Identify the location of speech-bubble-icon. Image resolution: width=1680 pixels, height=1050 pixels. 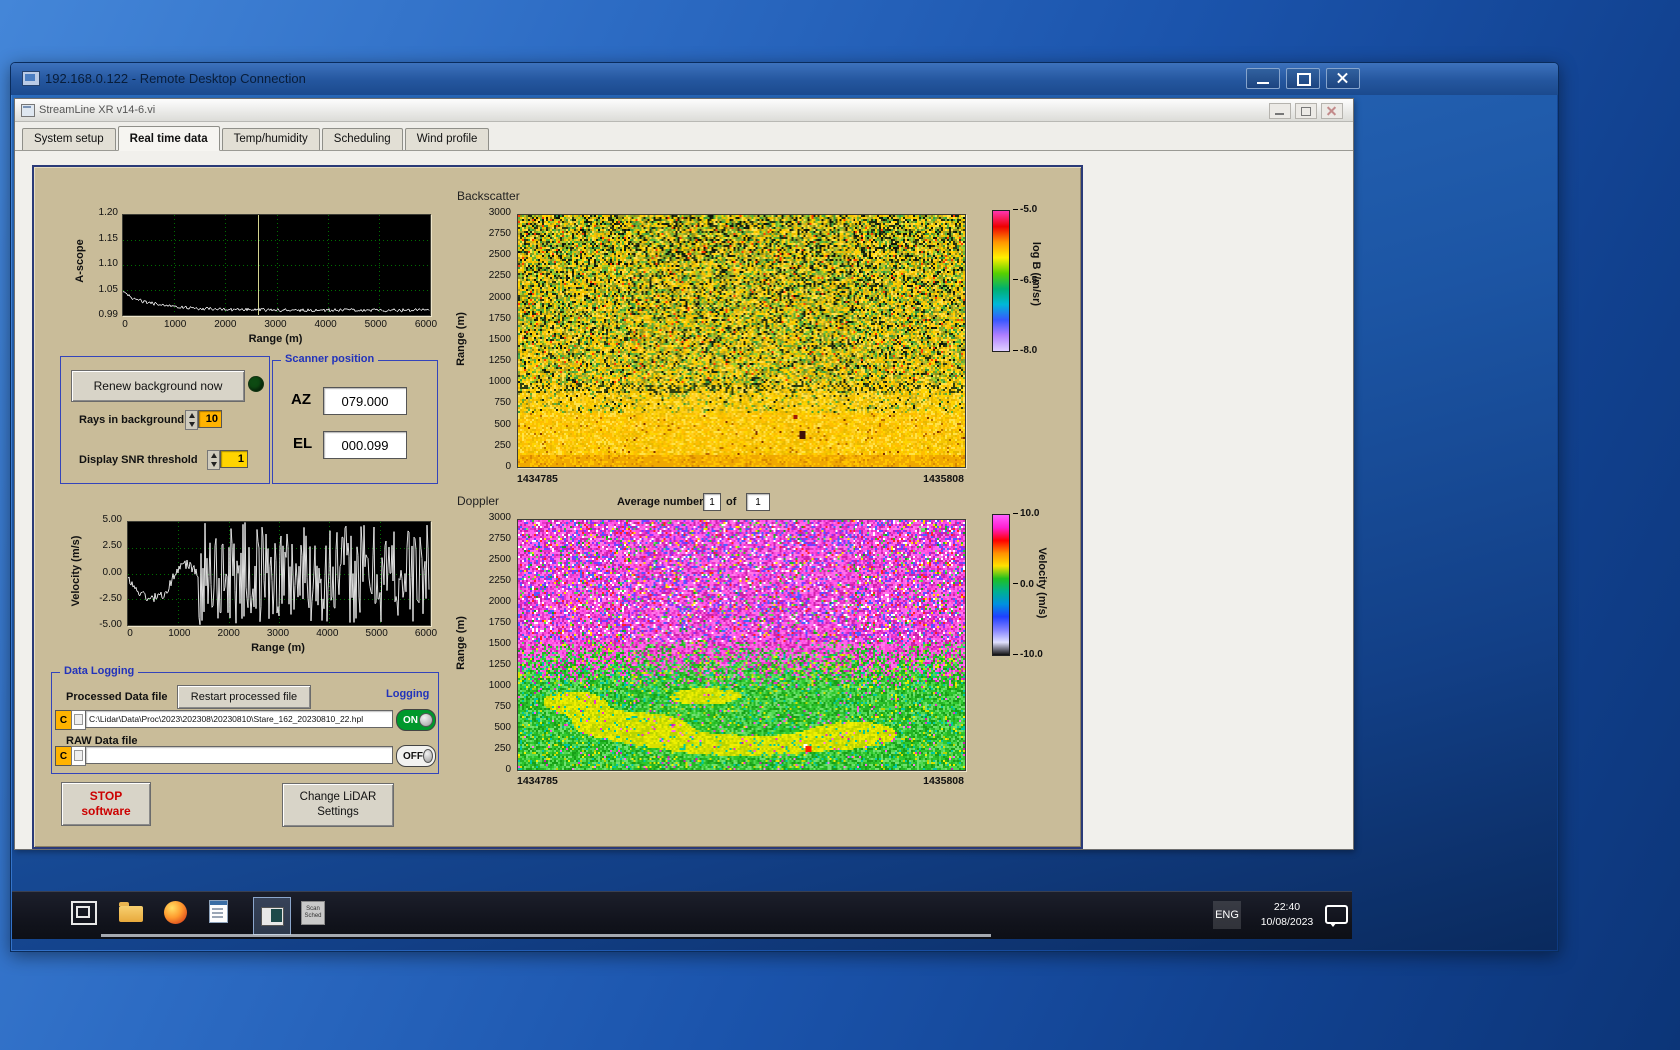
(1336, 916).